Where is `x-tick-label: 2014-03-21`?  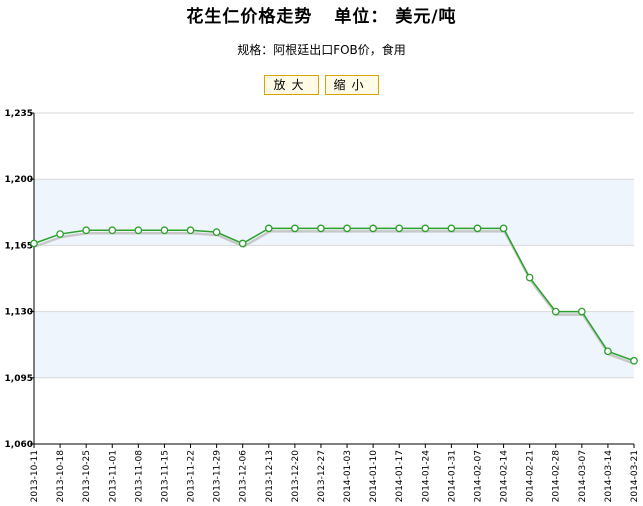
x-tick-label: 2014-03-21 is located at coordinates (635, 476).